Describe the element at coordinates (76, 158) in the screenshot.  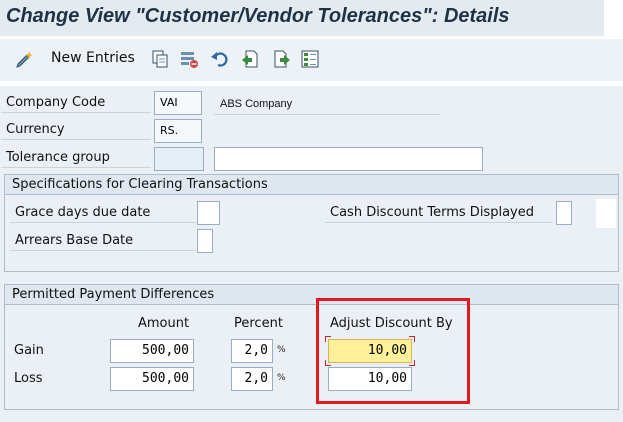
I see `tolerance-group-label: Tolerance group` at that location.